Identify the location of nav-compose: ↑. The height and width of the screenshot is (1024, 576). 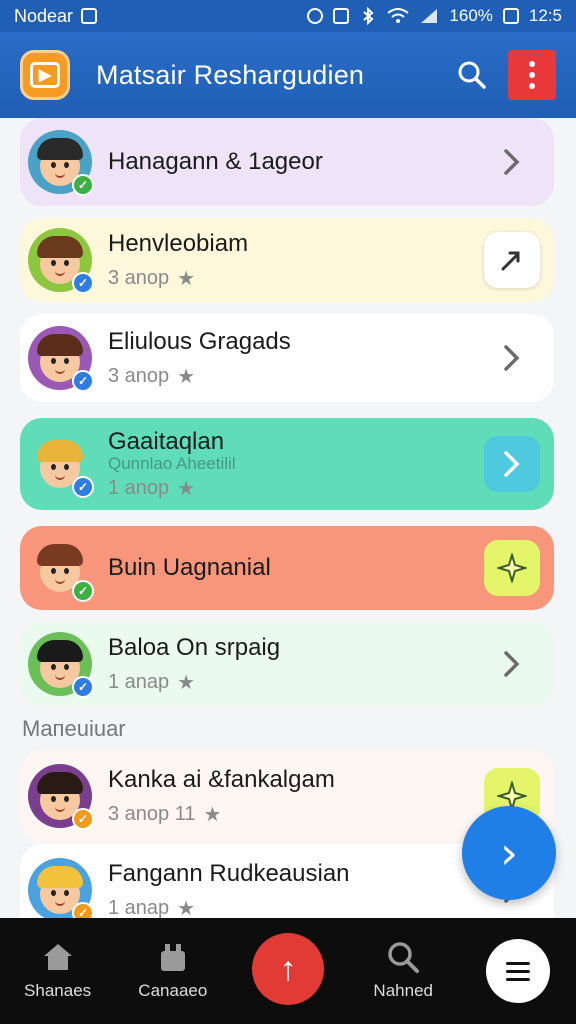
(287, 971).